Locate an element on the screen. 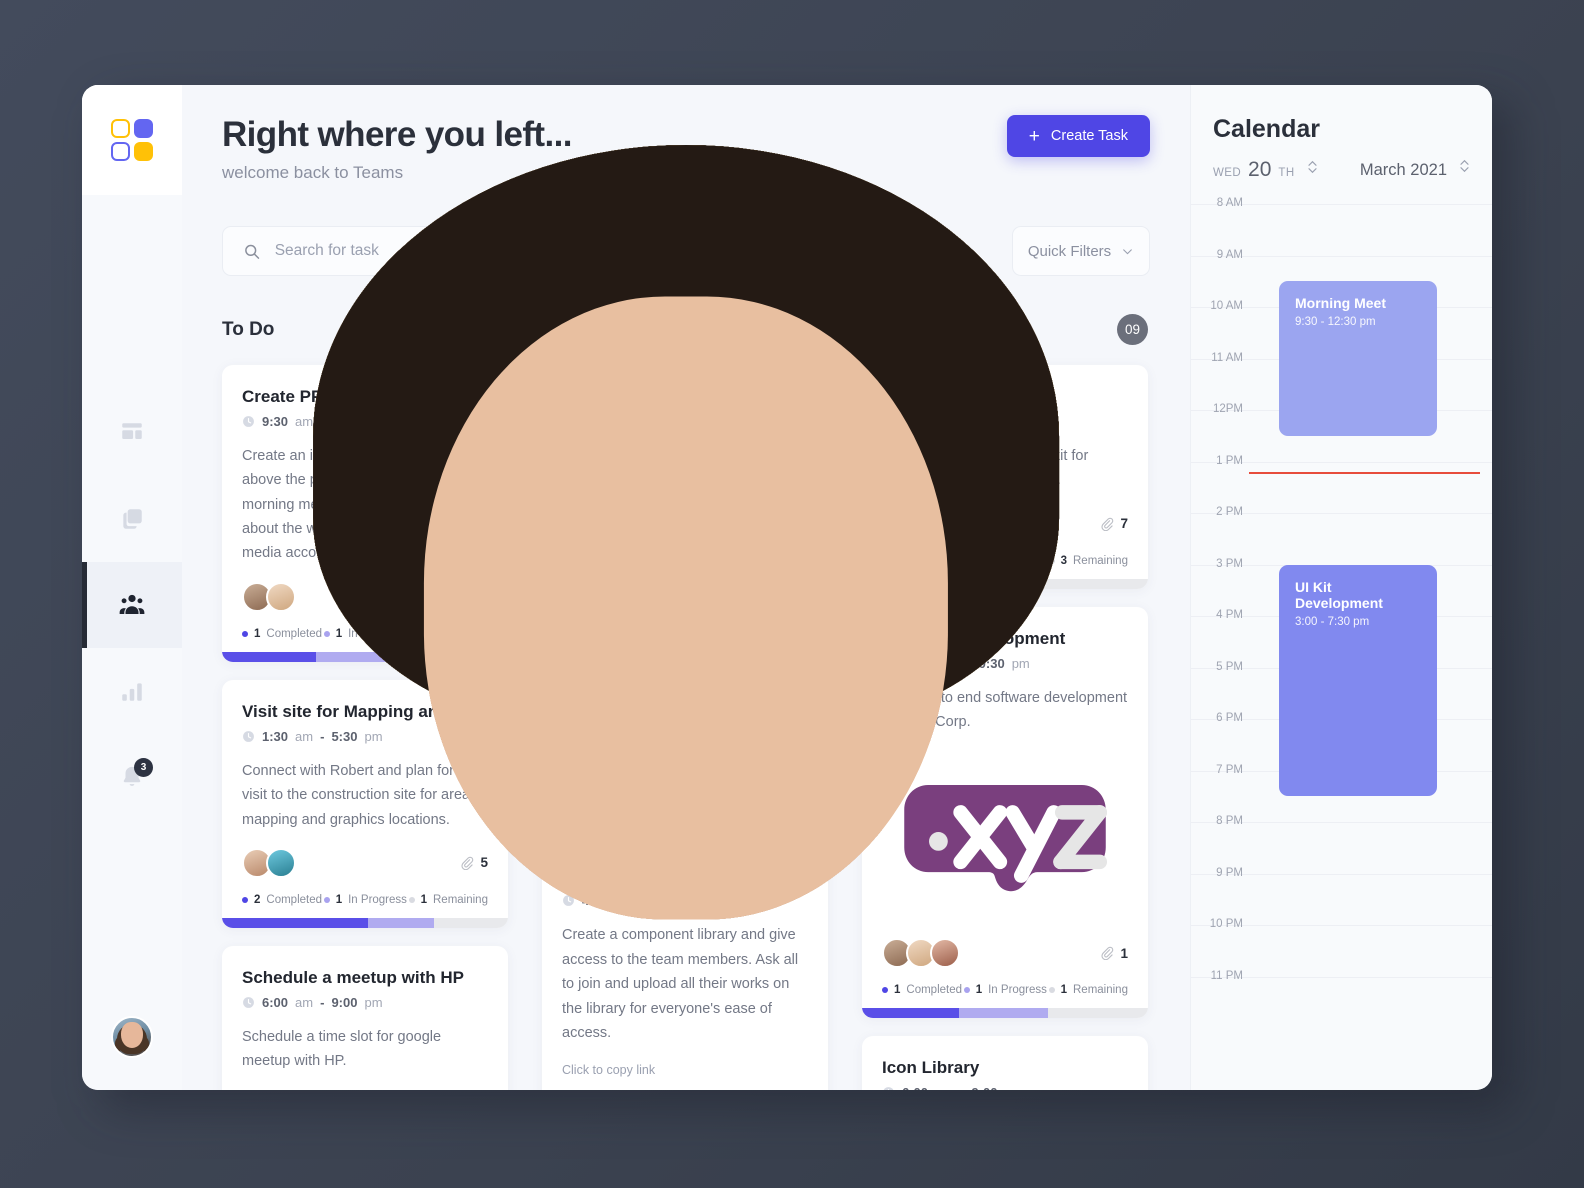 The height and width of the screenshot is (1188, 1584). quick-filters-label: Quick Filters is located at coordinates (1069, 251).